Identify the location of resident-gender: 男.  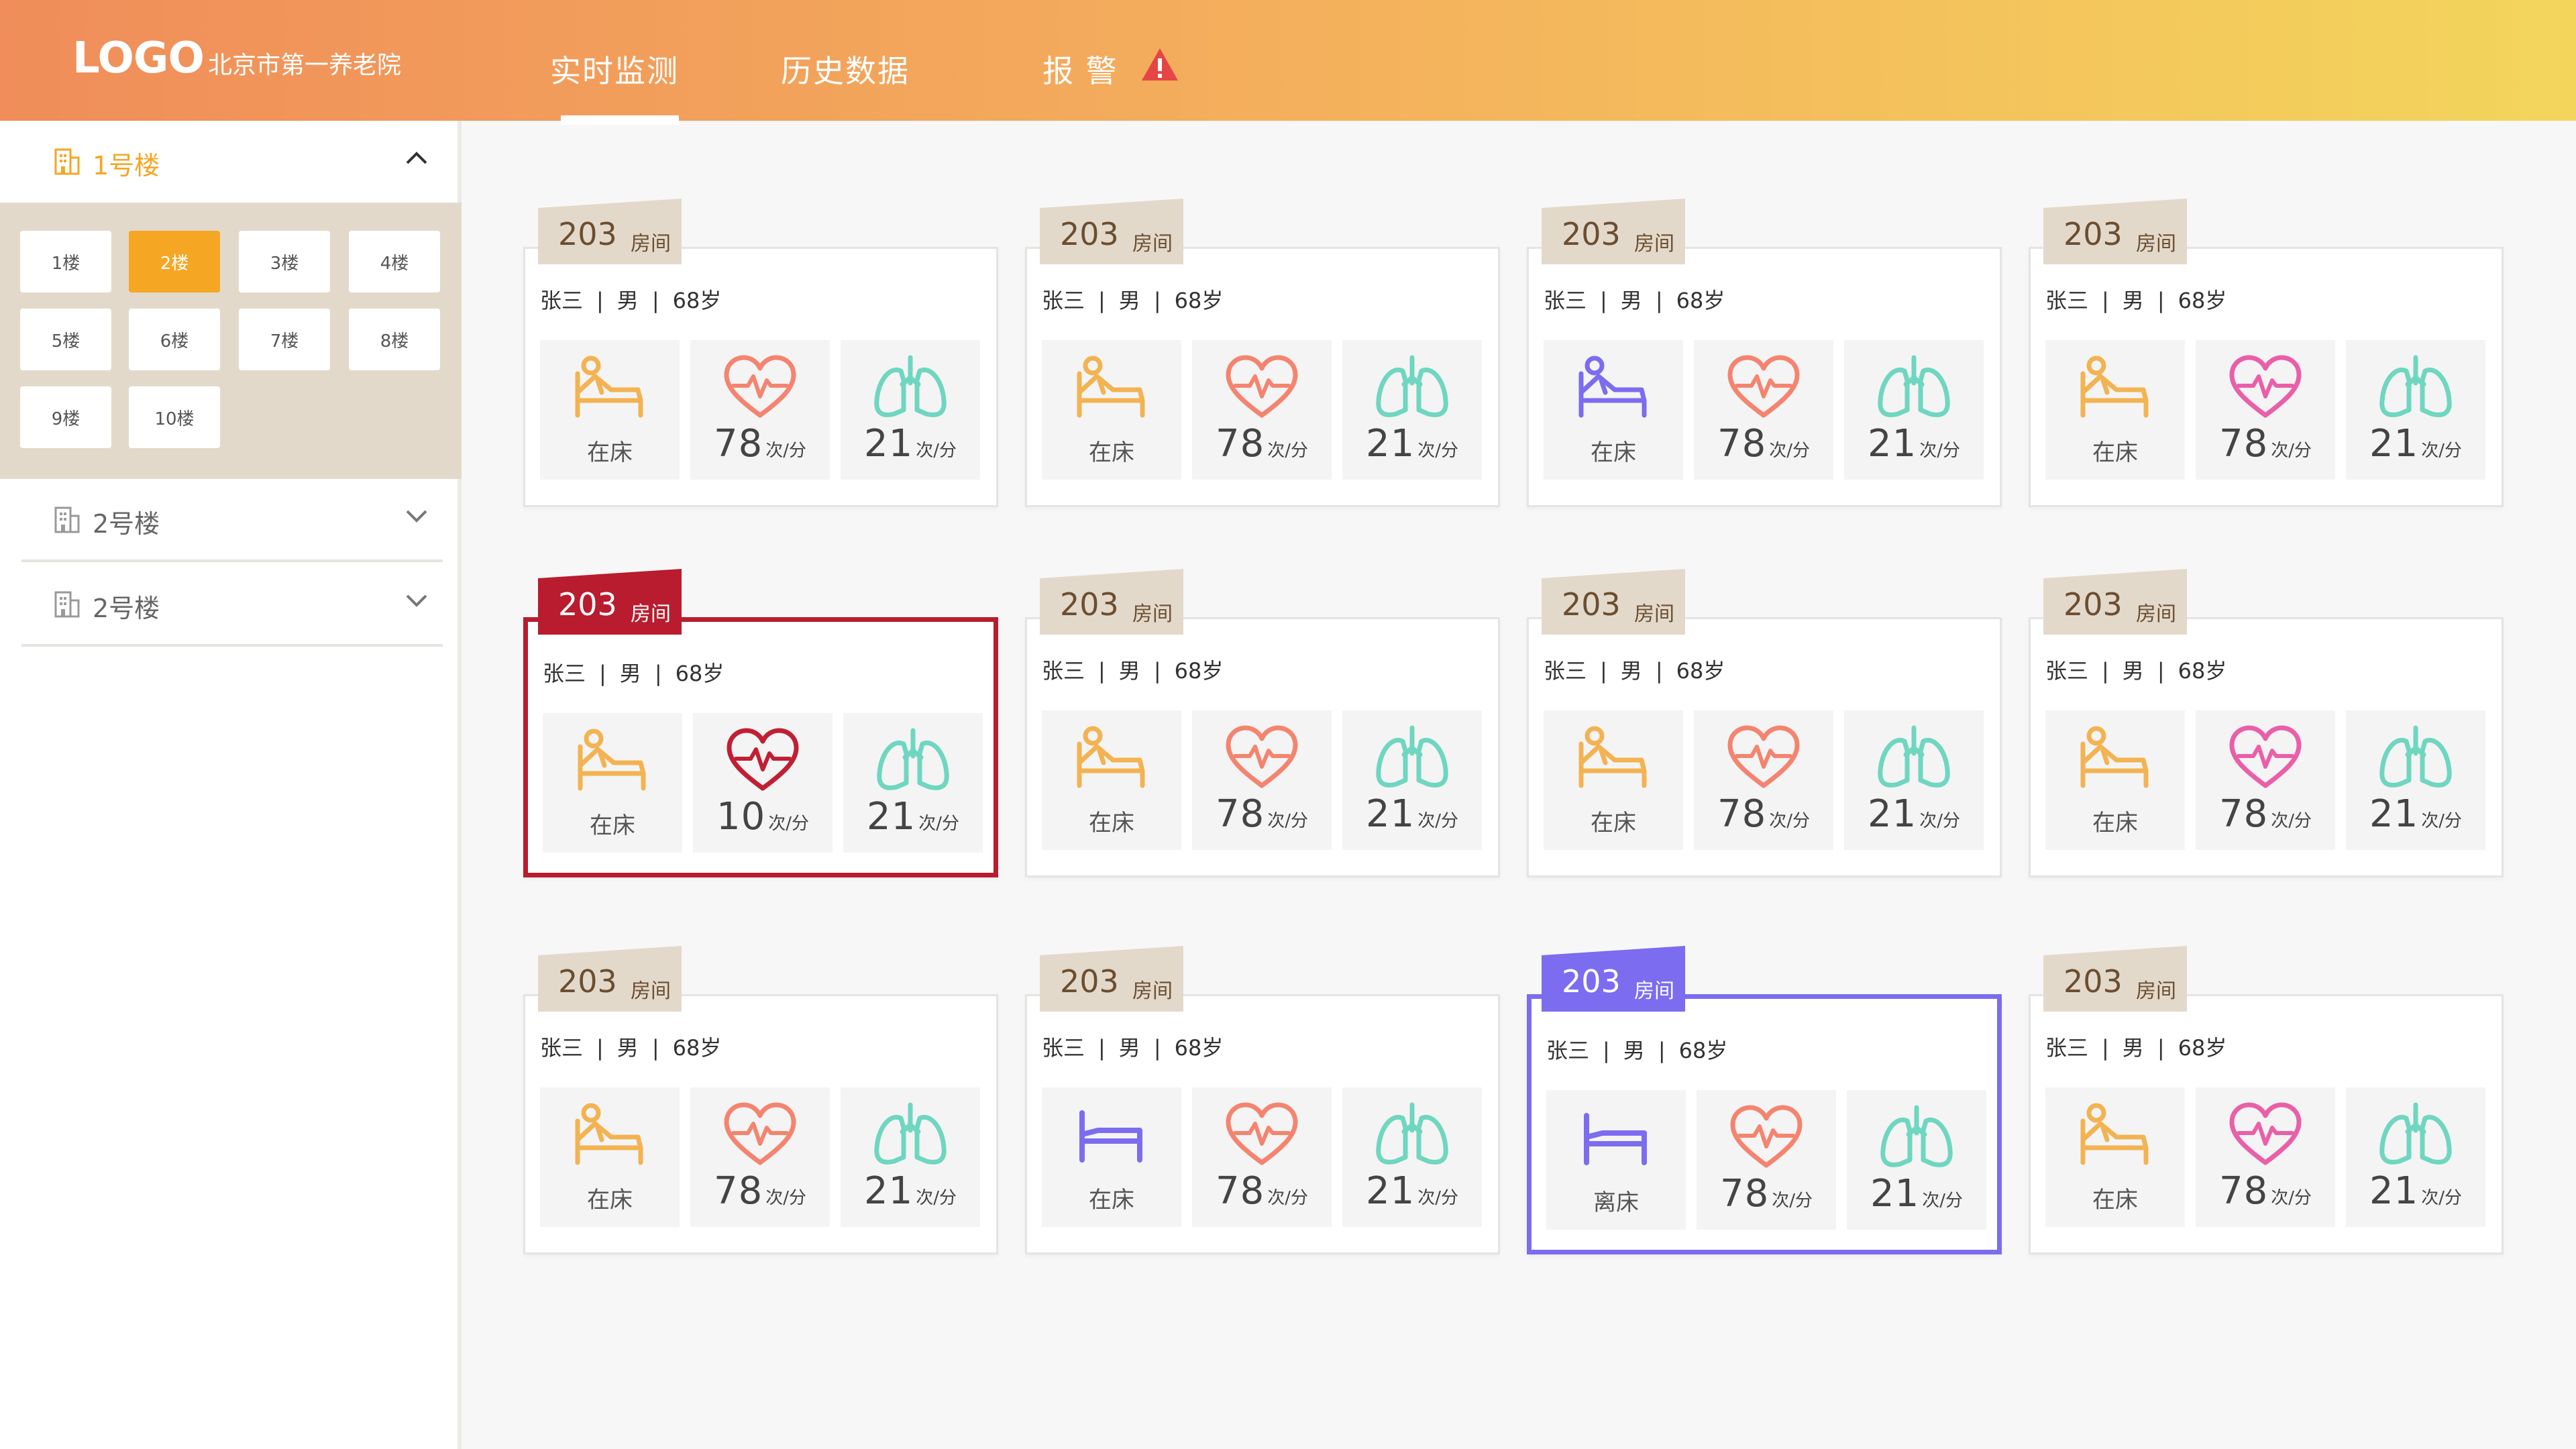
(627, 300).